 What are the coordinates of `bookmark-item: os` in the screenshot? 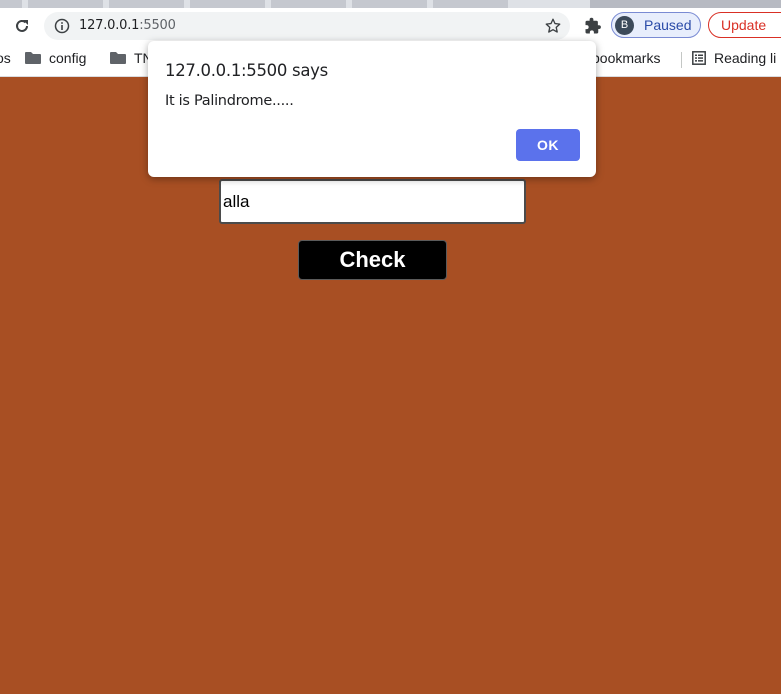 It's located at (5, 58).